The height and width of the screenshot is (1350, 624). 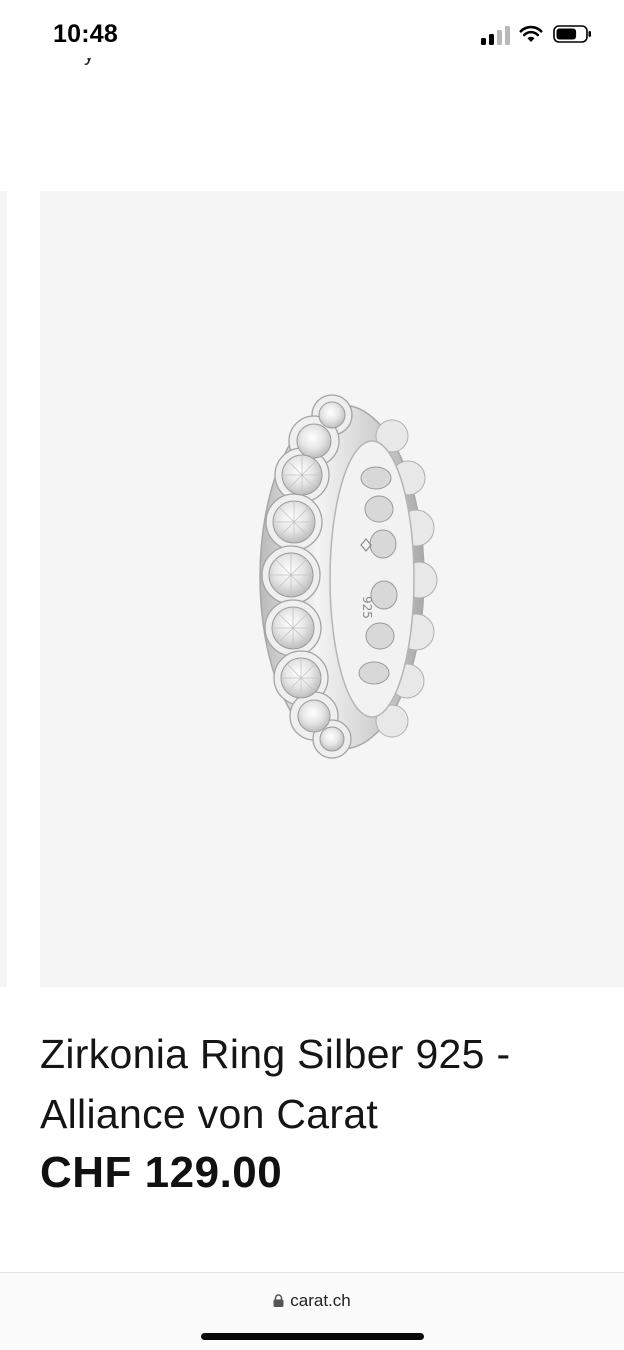 I want to click on scrolled-header-remnant: y, so click(x=91, y=64).